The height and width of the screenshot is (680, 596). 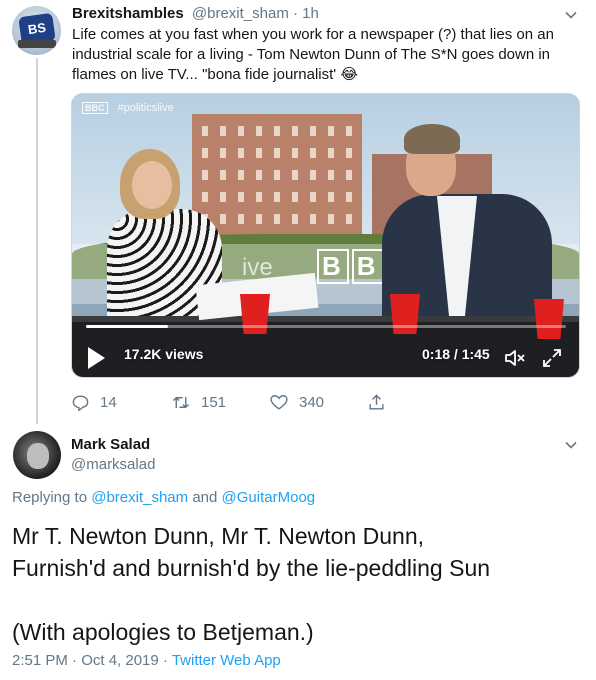 I want to click on share-icon, so click(x=376, y=402).